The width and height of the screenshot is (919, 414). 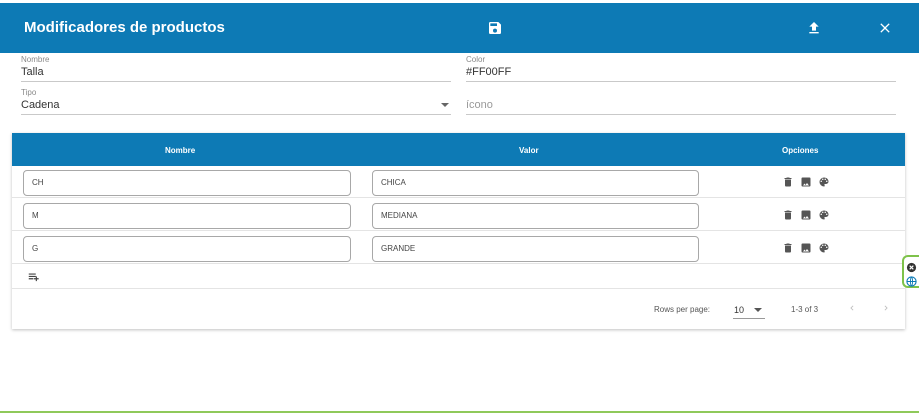 I want to click on color-field: Color #FF00FF, so click(x=681, y=68).